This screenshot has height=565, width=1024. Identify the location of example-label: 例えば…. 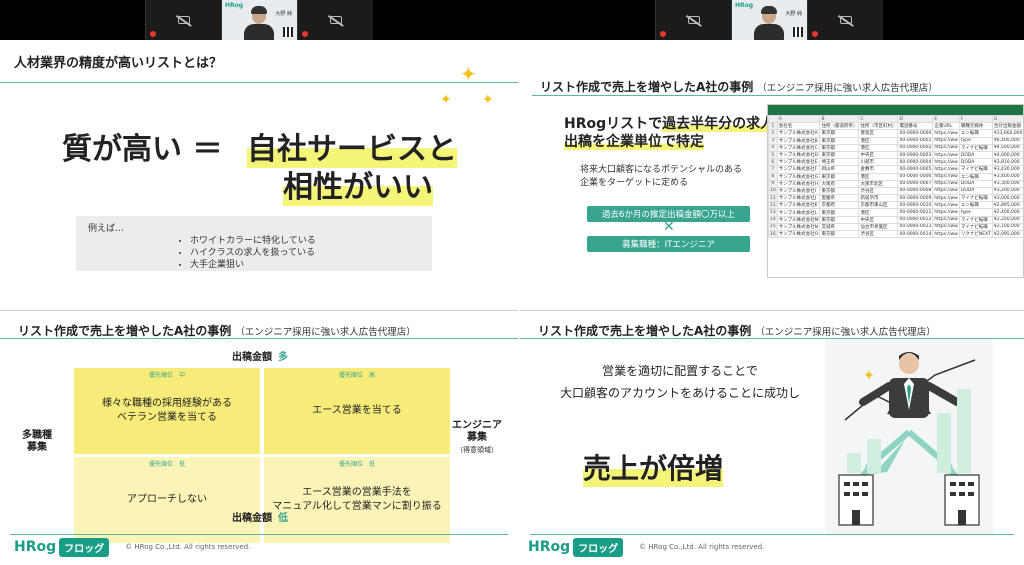
(106, 229).